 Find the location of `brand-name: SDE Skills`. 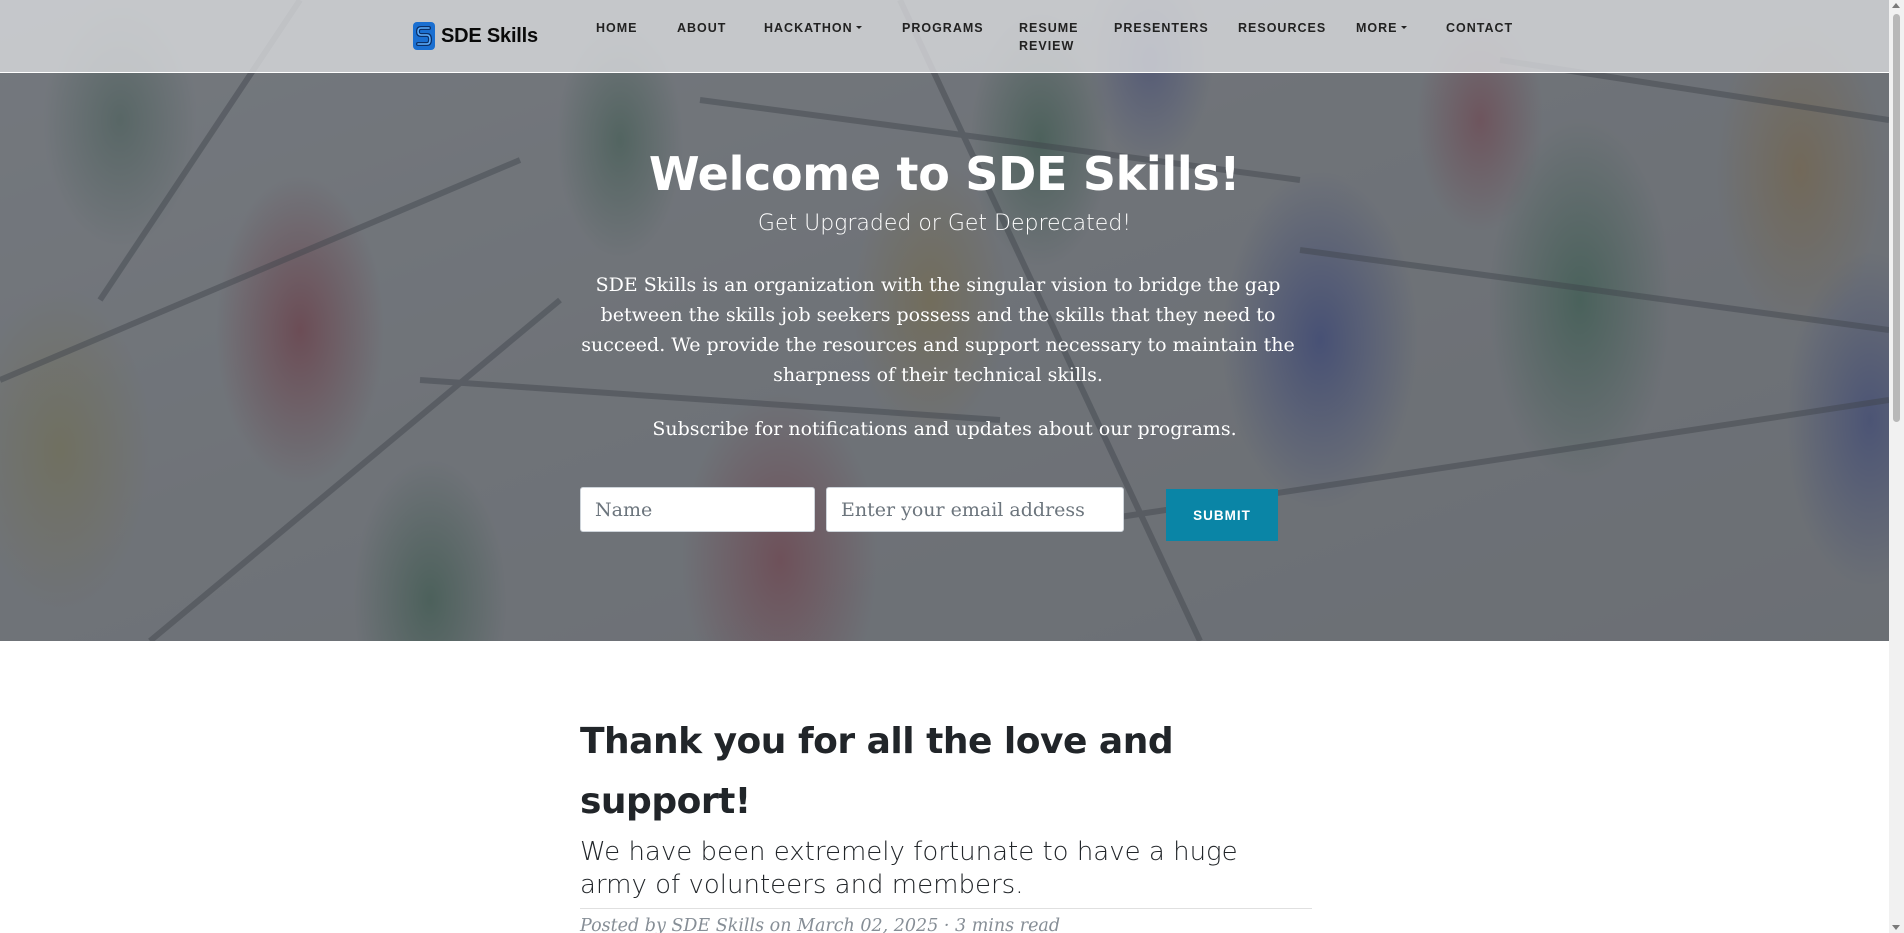

brand-name: SDE Skills is located at coordinates (489, 35).